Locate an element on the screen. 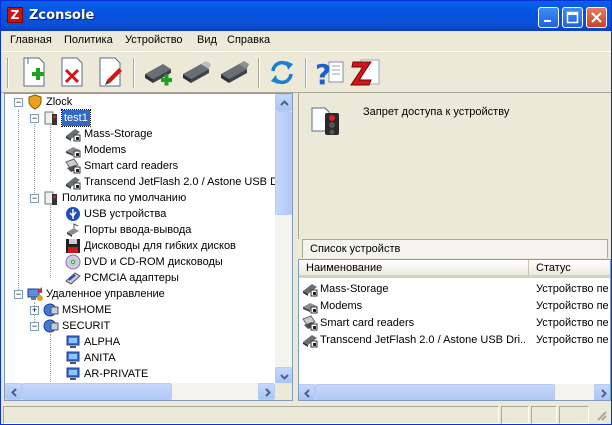  tree-horizontal-scrollbar is located at coordinates (140, 391).